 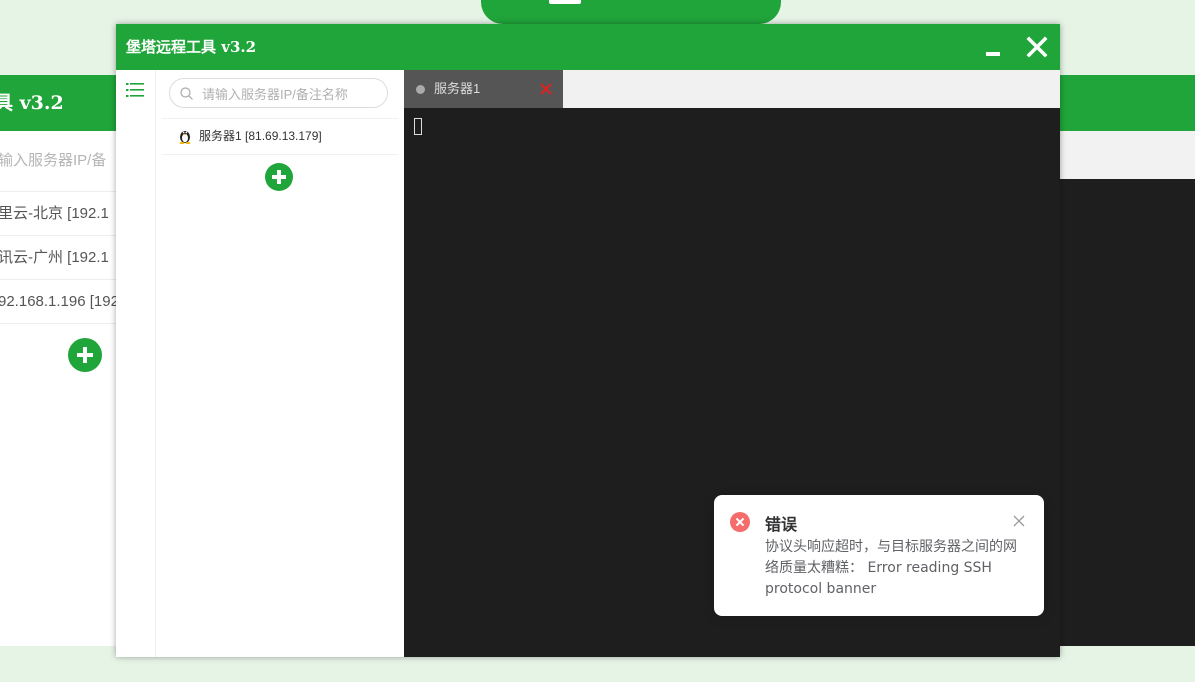 What do you see at coordinates (565, 2) in the screenshot?
I see `background-top-button-knob` at bounding box center [565, 2].